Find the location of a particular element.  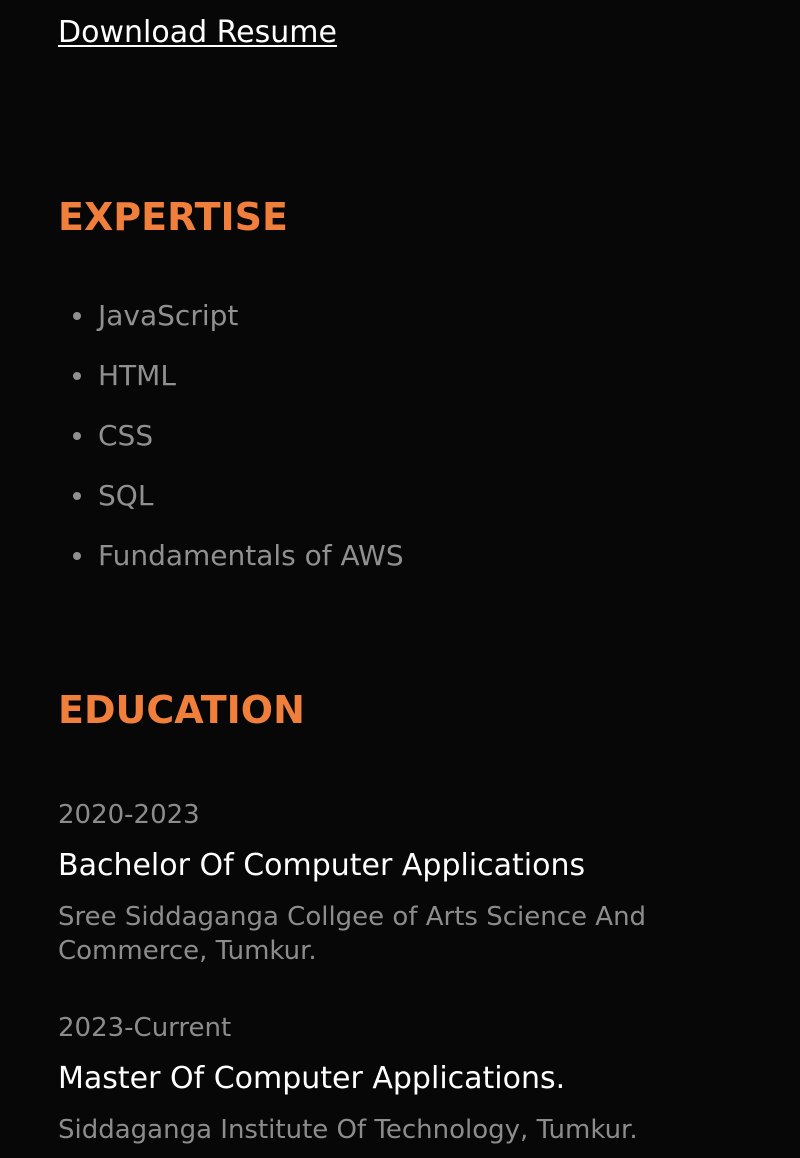

skill-label: Fundamentals of AWS is located at coordinates (251, 555).